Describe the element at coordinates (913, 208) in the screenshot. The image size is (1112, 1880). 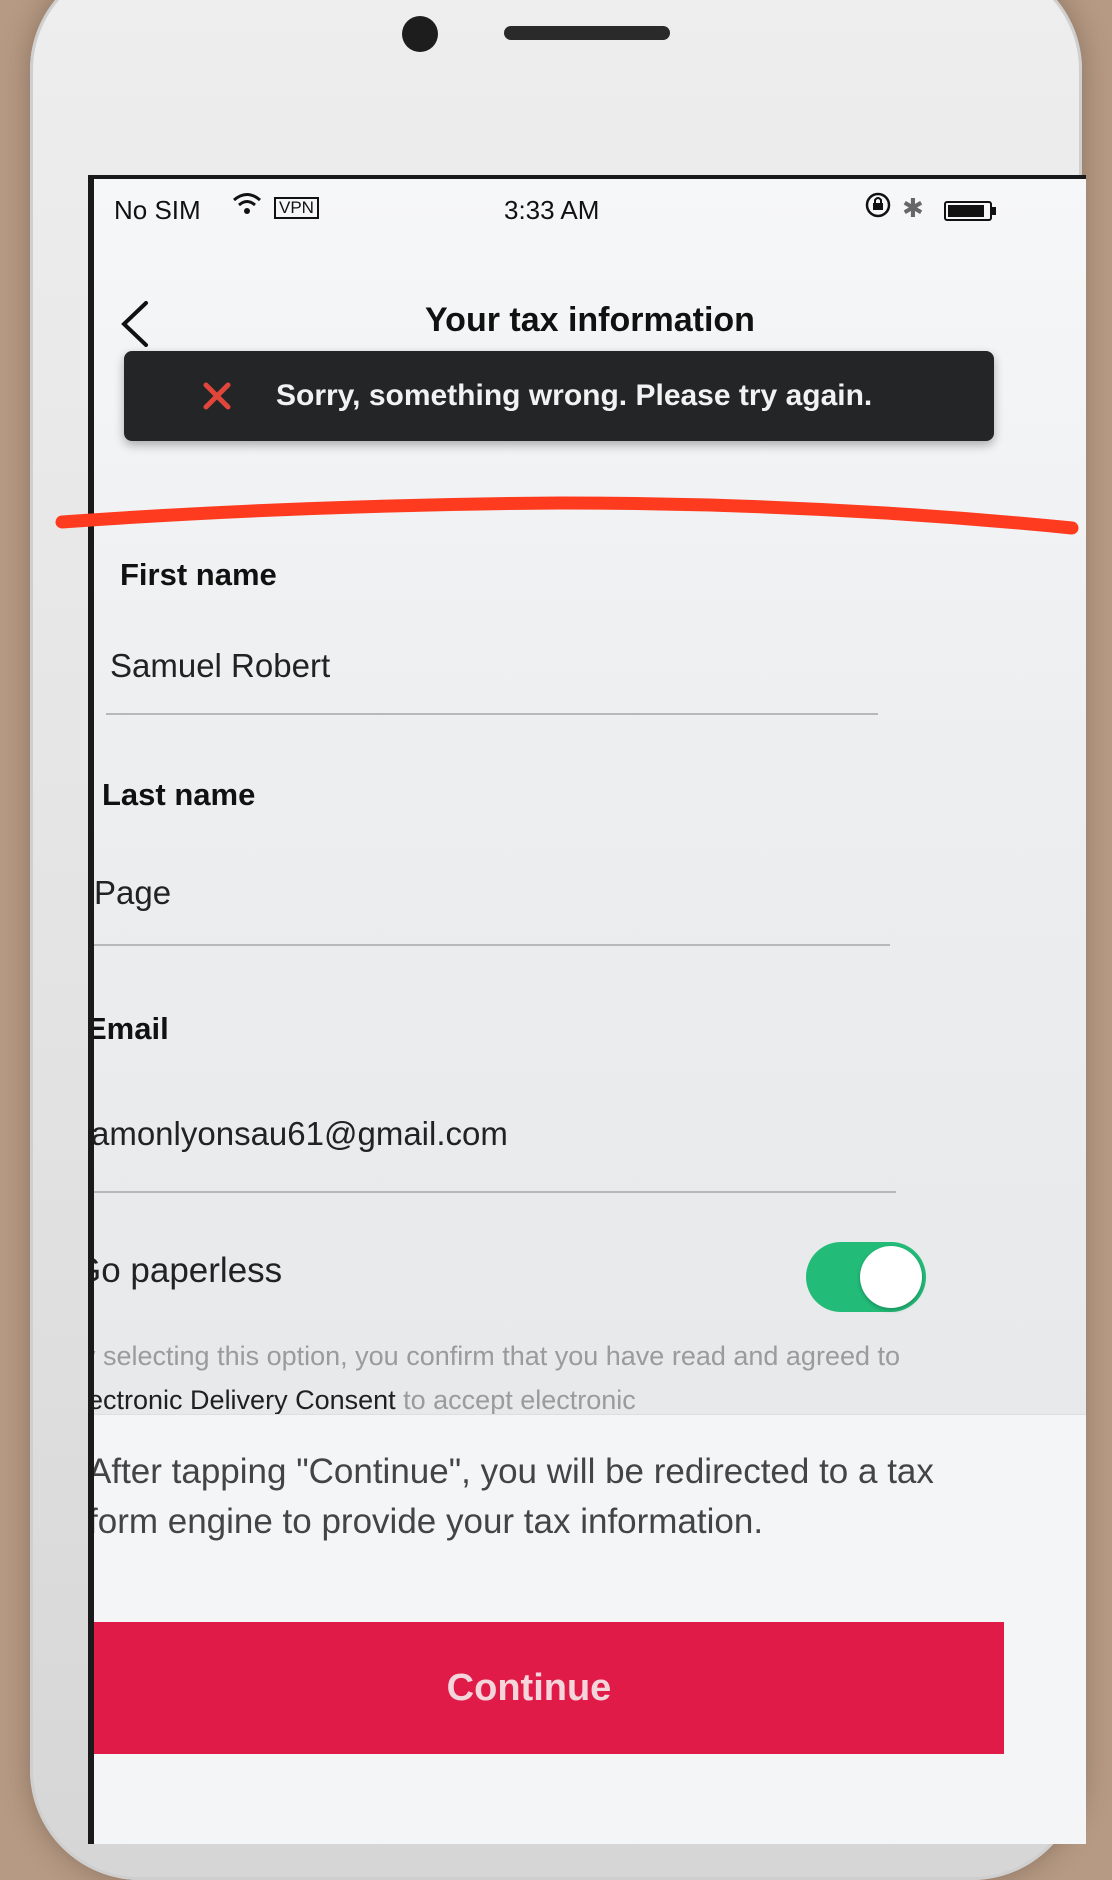
I see `bluetooth-icon: ✱` at that location.